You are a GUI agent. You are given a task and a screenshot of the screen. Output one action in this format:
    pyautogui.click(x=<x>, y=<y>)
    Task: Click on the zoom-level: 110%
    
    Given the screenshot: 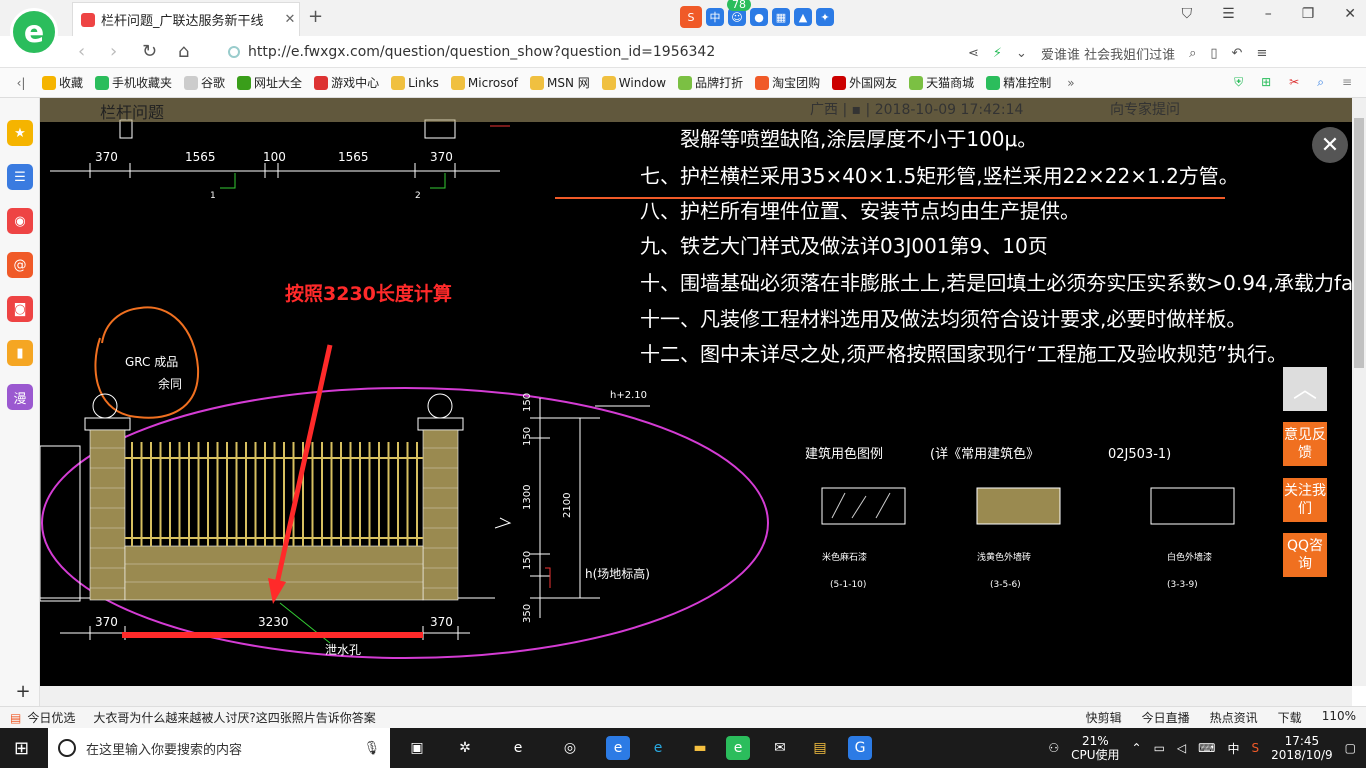 What is the action you would take?
    pyautogui.click(x=1339, y=717)
    